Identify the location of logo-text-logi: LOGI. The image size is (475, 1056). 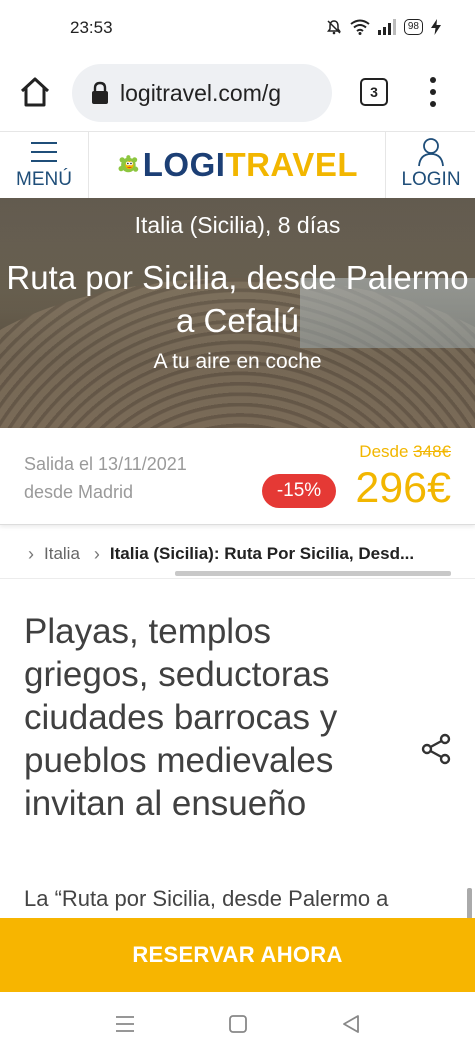
(184, 164).